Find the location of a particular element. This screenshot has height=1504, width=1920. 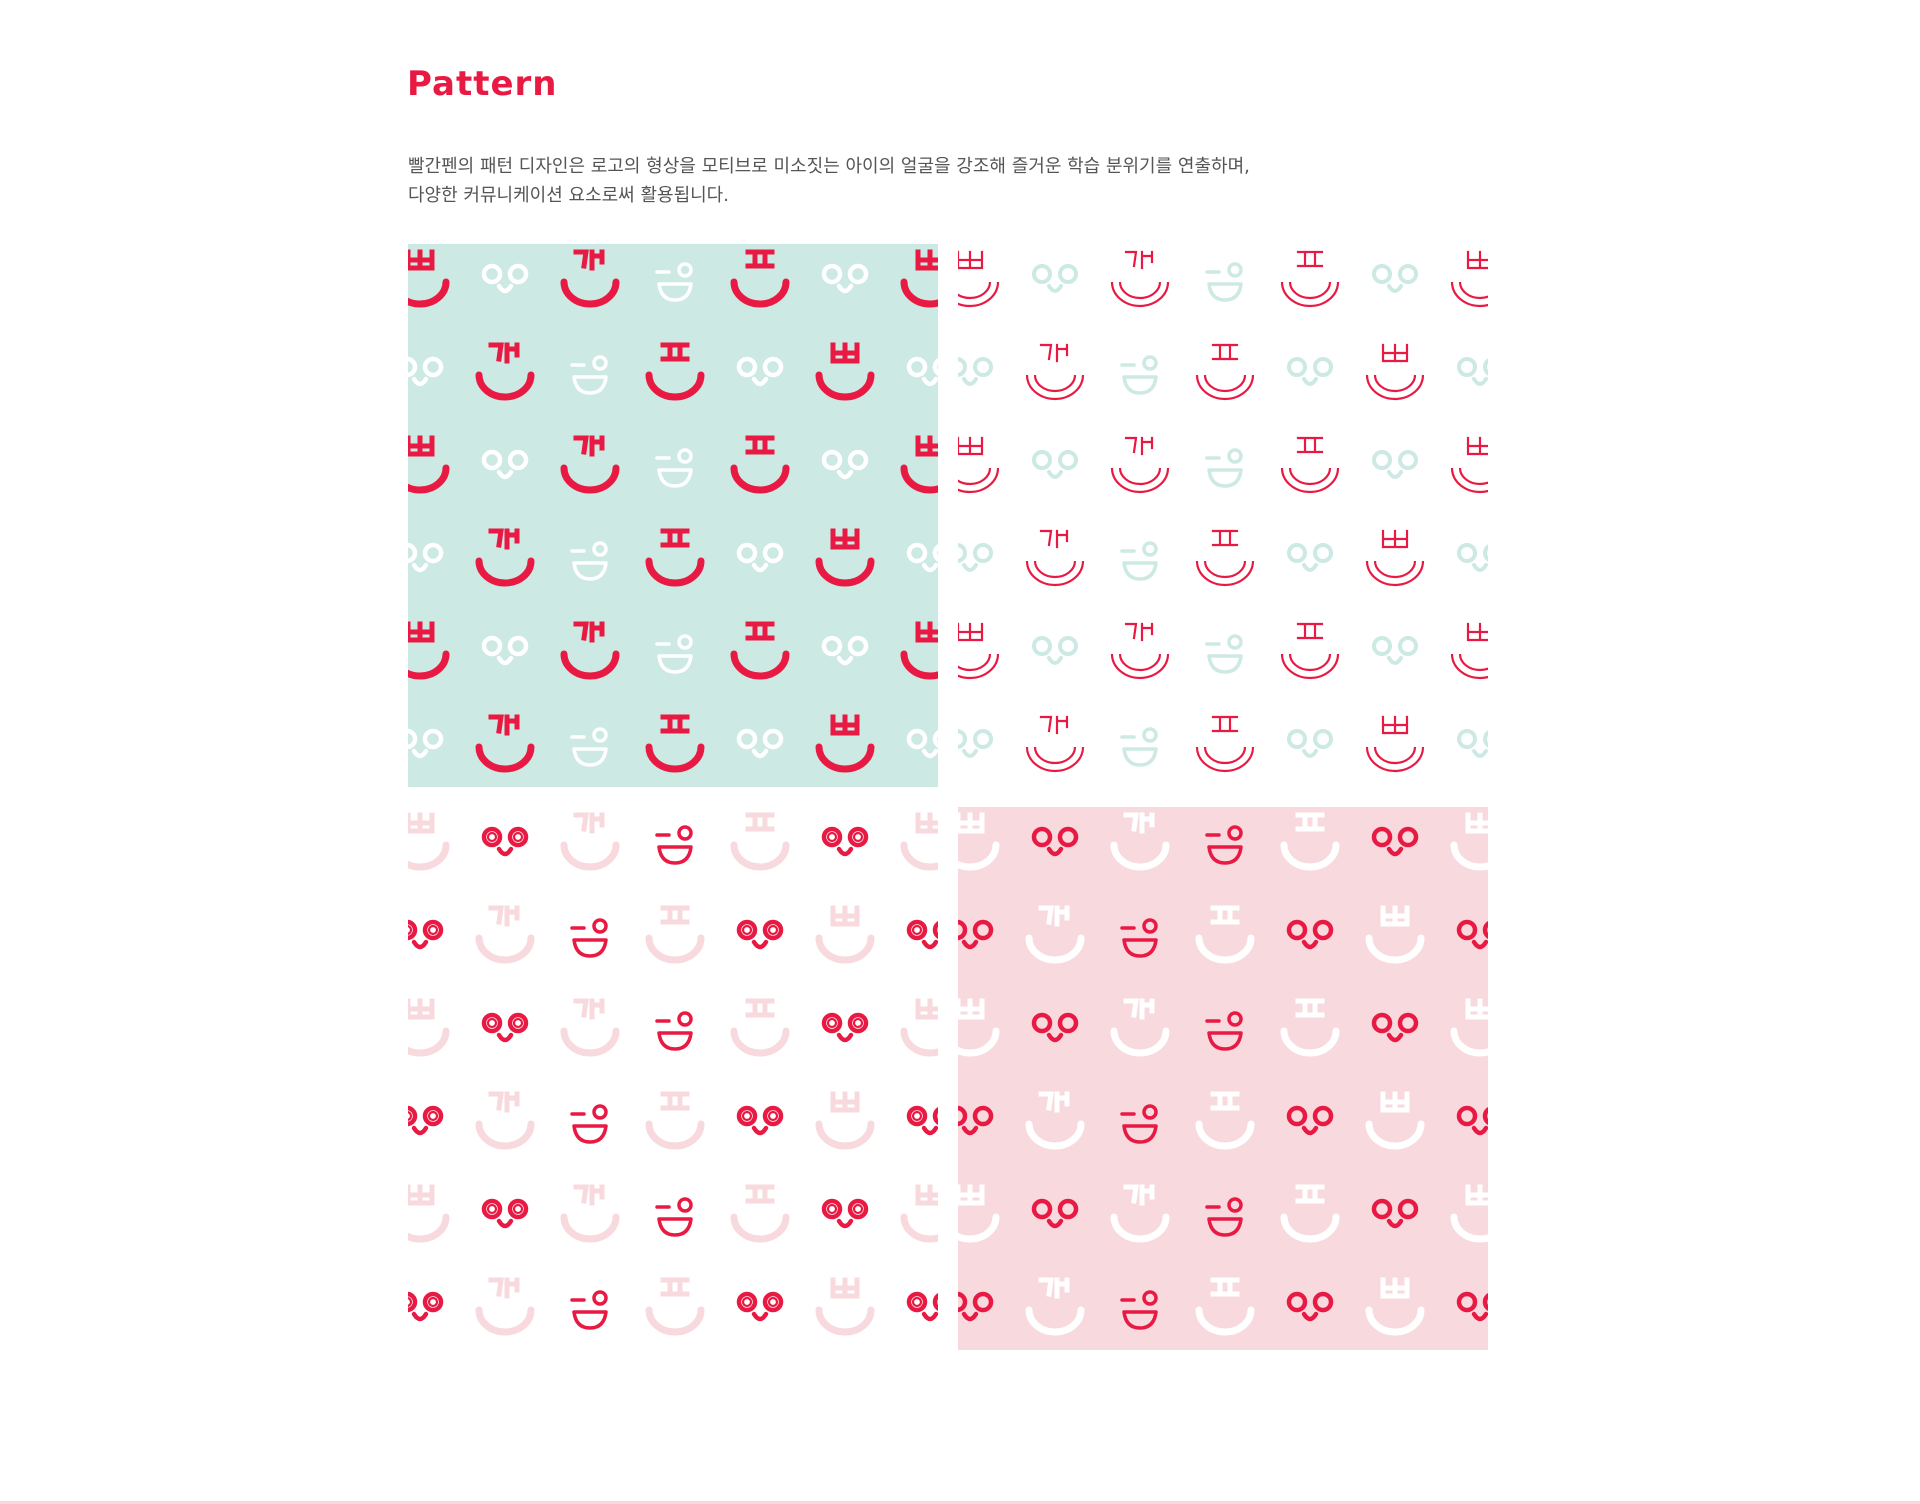

pattern-panel-white-pink is located at coordinates (673, 1078).